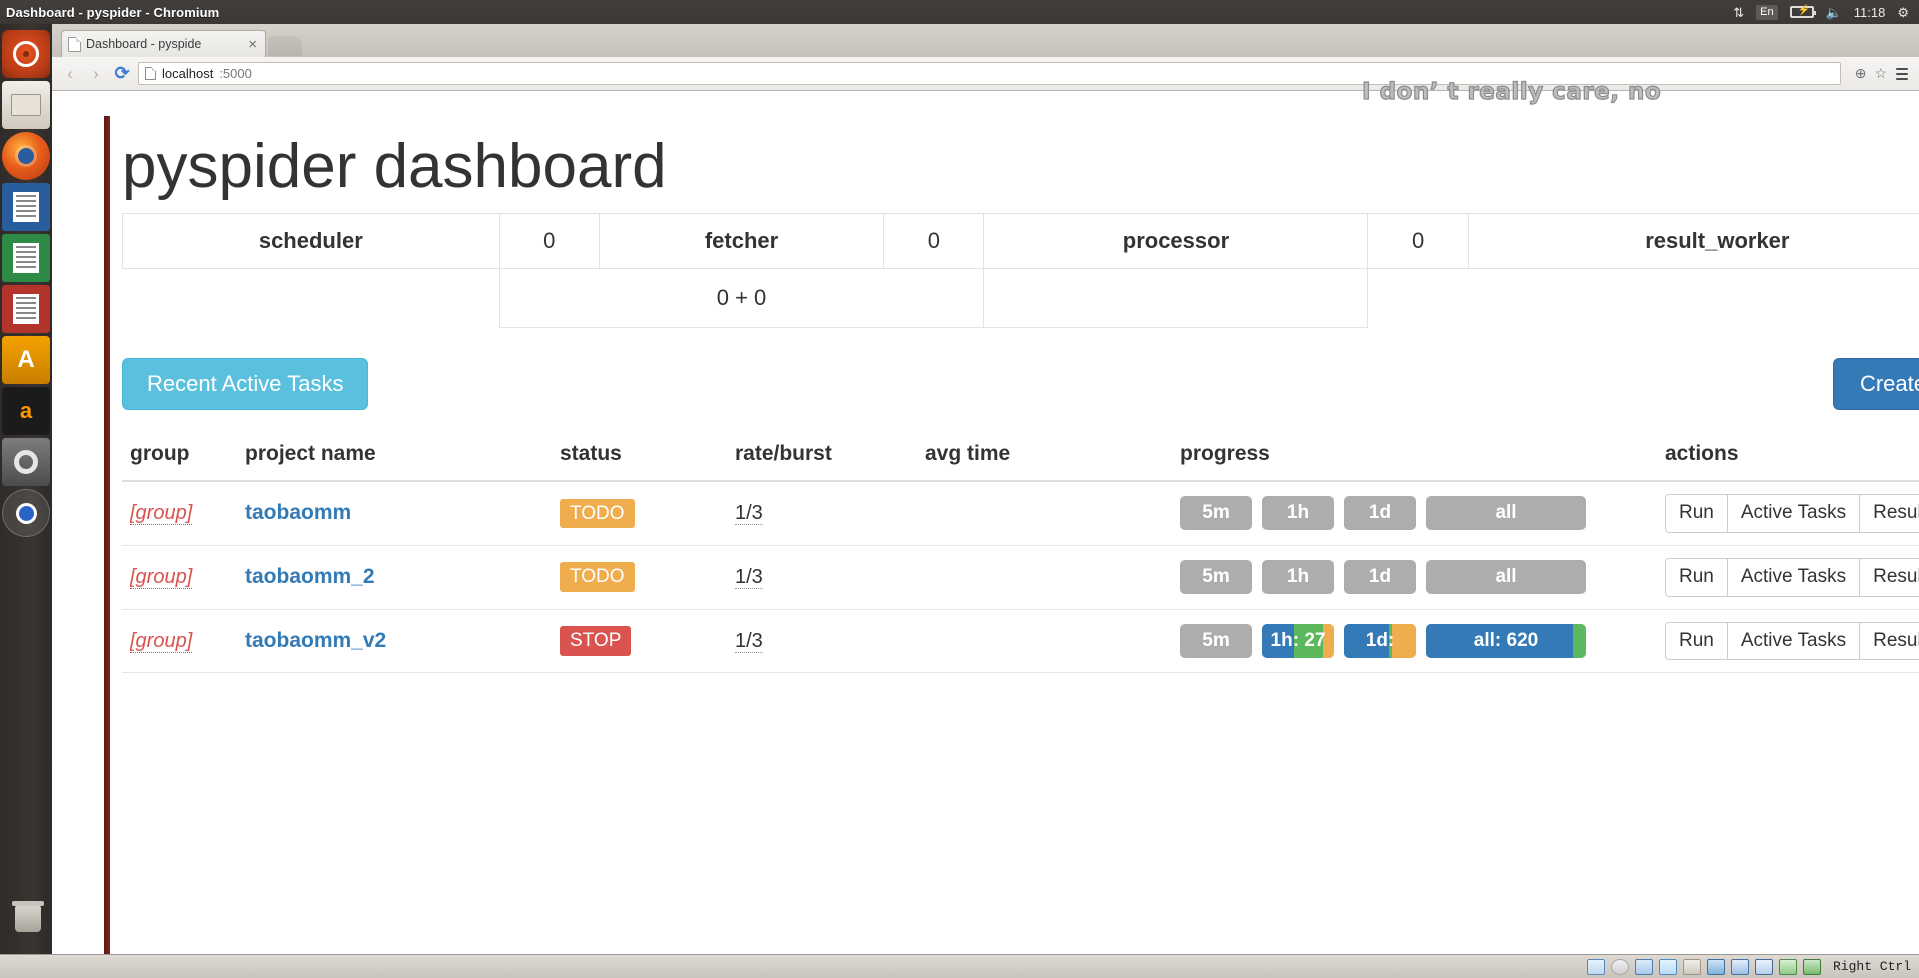 The image size is (1919, 978). I want to click on zoom-icon: ⊕, so click(1861, 73).